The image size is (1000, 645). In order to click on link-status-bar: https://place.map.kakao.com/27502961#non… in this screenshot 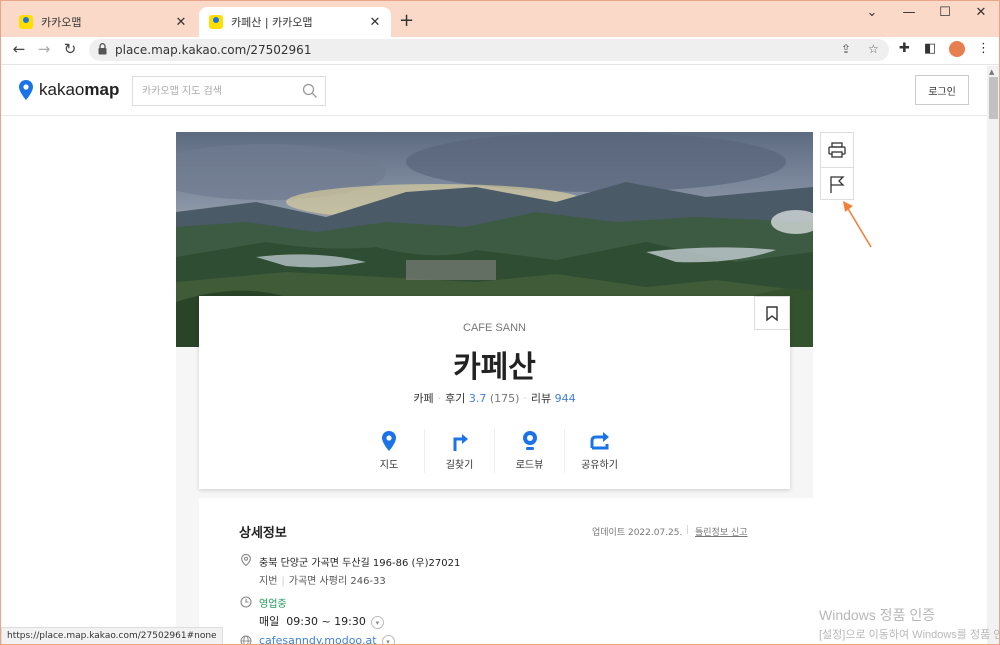, I will do `click(112, 635)`.